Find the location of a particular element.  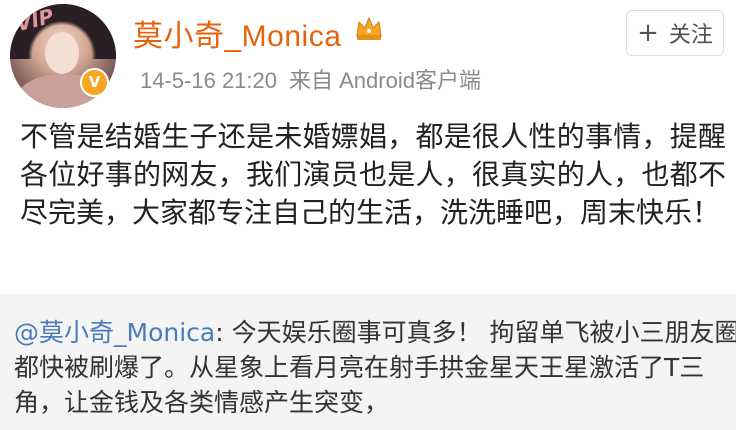

post-meta: 14-5-16 21:20 来自 Android客户端 is located at coordinates (310, 79).